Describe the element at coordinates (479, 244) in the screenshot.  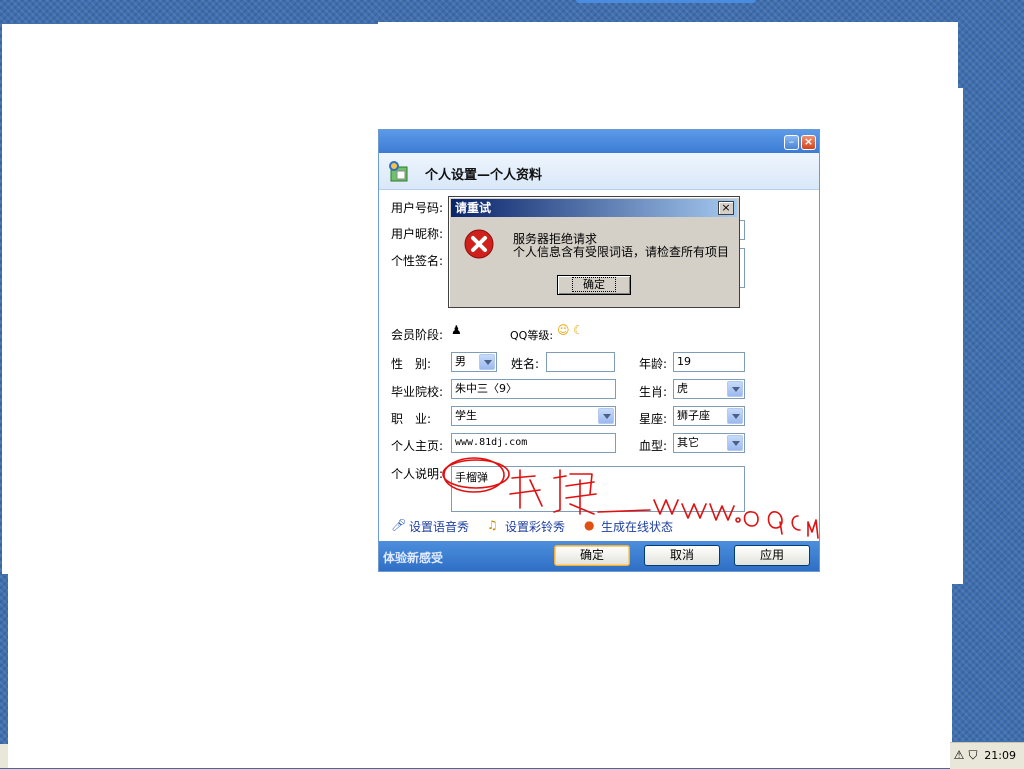
I see `error-icon` at that location.